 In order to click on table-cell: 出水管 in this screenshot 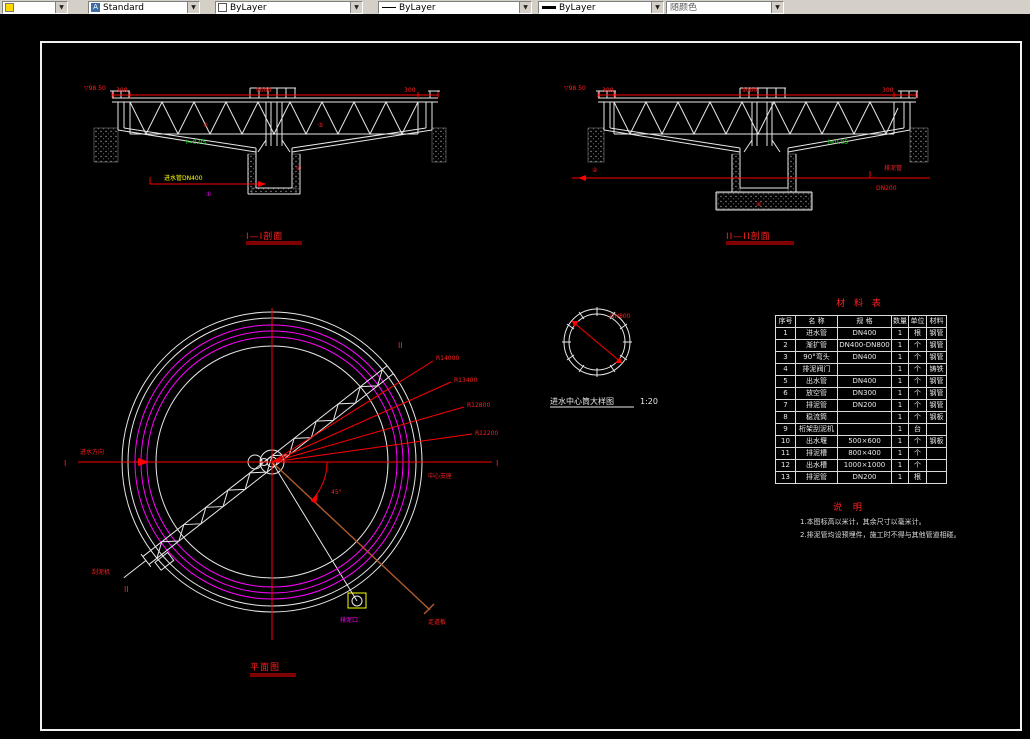, I will do `click(816, 381)`.